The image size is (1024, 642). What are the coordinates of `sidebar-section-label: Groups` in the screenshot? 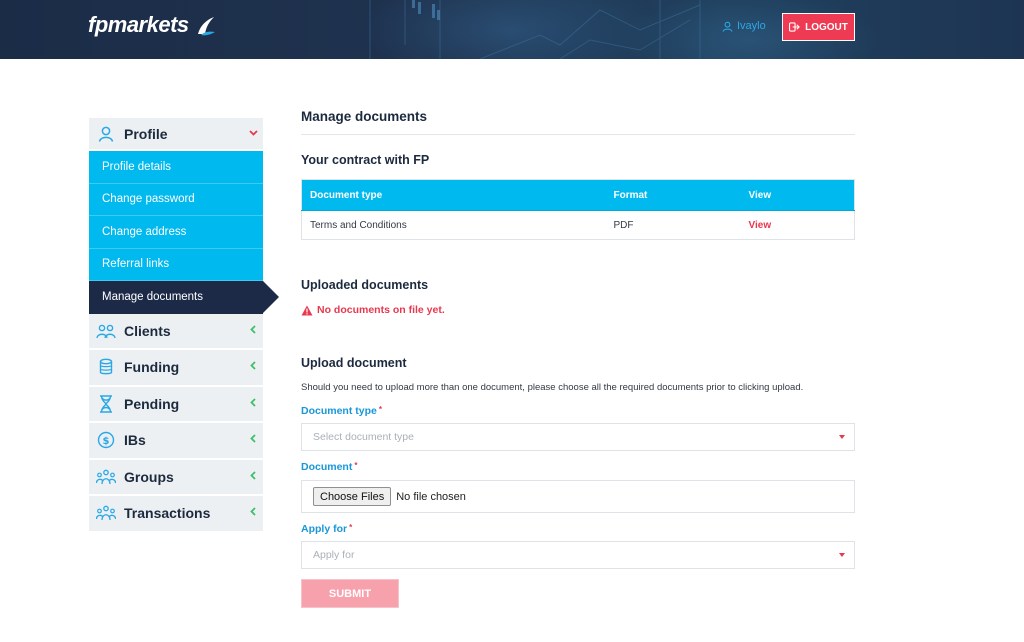 It's located at (149, 476).